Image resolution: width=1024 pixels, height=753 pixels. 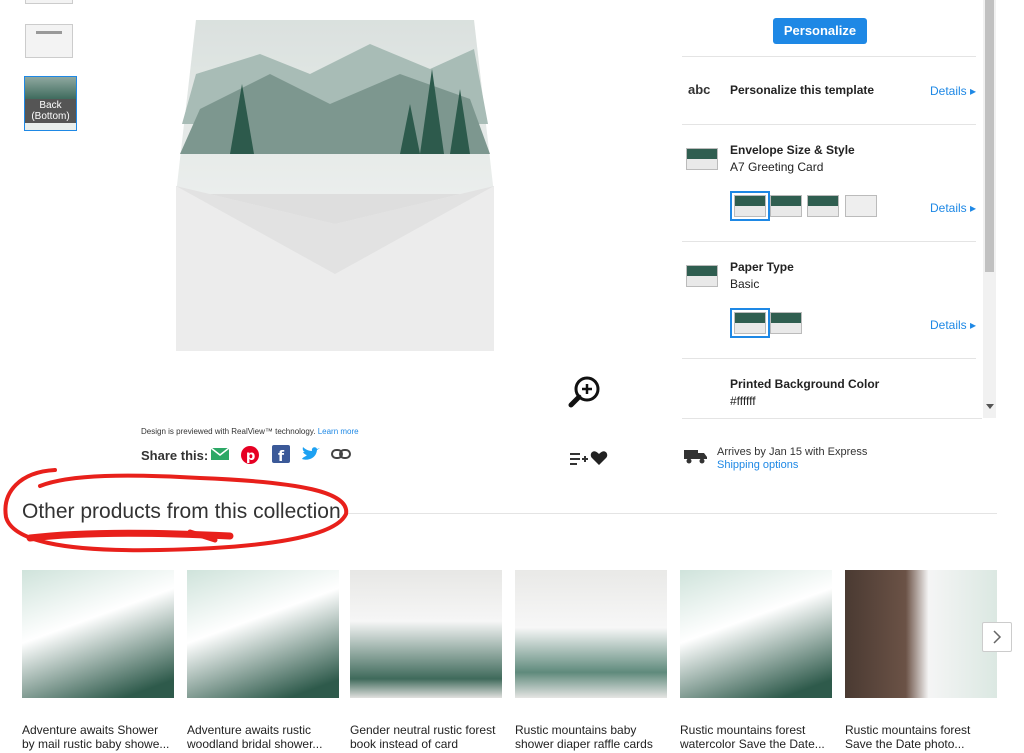 I want to click on scrollbar-thumb, so click(x=989, y=136).